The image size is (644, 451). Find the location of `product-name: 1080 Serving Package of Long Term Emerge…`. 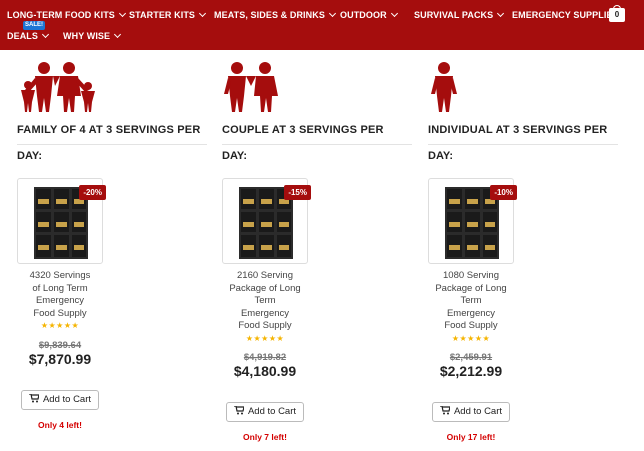

product-name: 1080 Serving Package of Long Term Emerge… is located at coordinates (471, 301).